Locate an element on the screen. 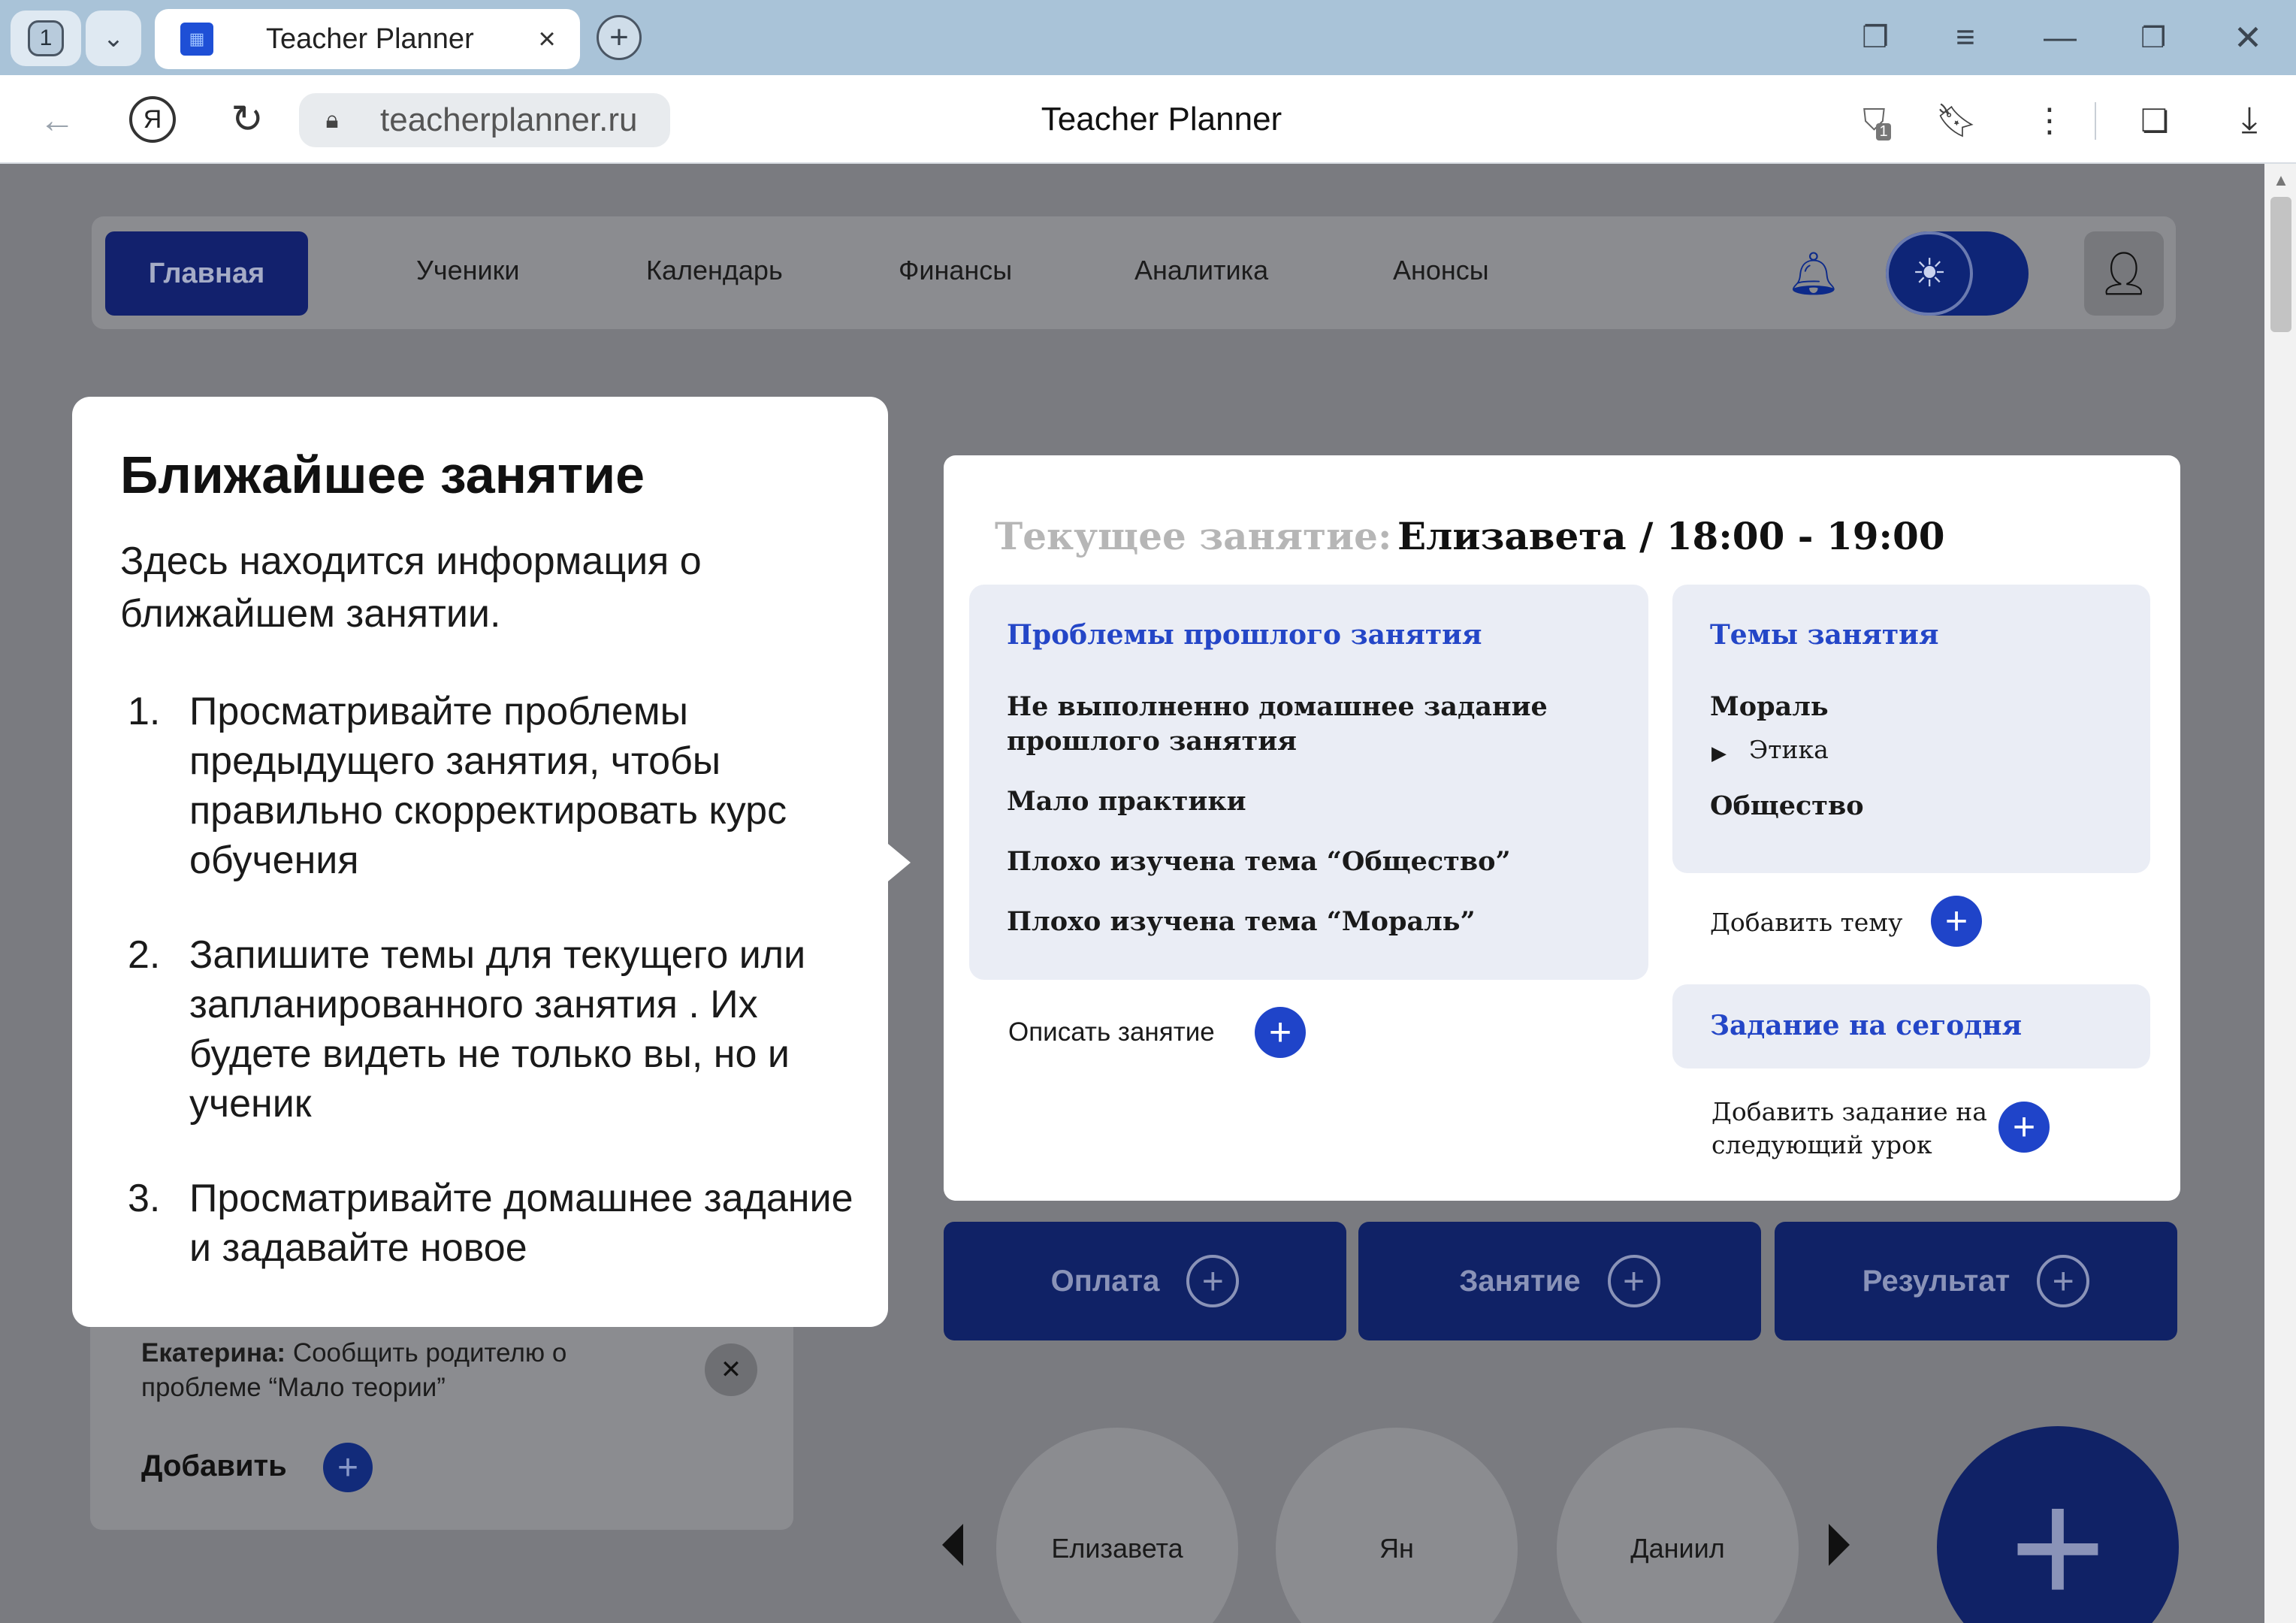 This screenshot has height=1623, width=2296. add-topic-label: Добавить тему is located at coordinates (1806, 922).